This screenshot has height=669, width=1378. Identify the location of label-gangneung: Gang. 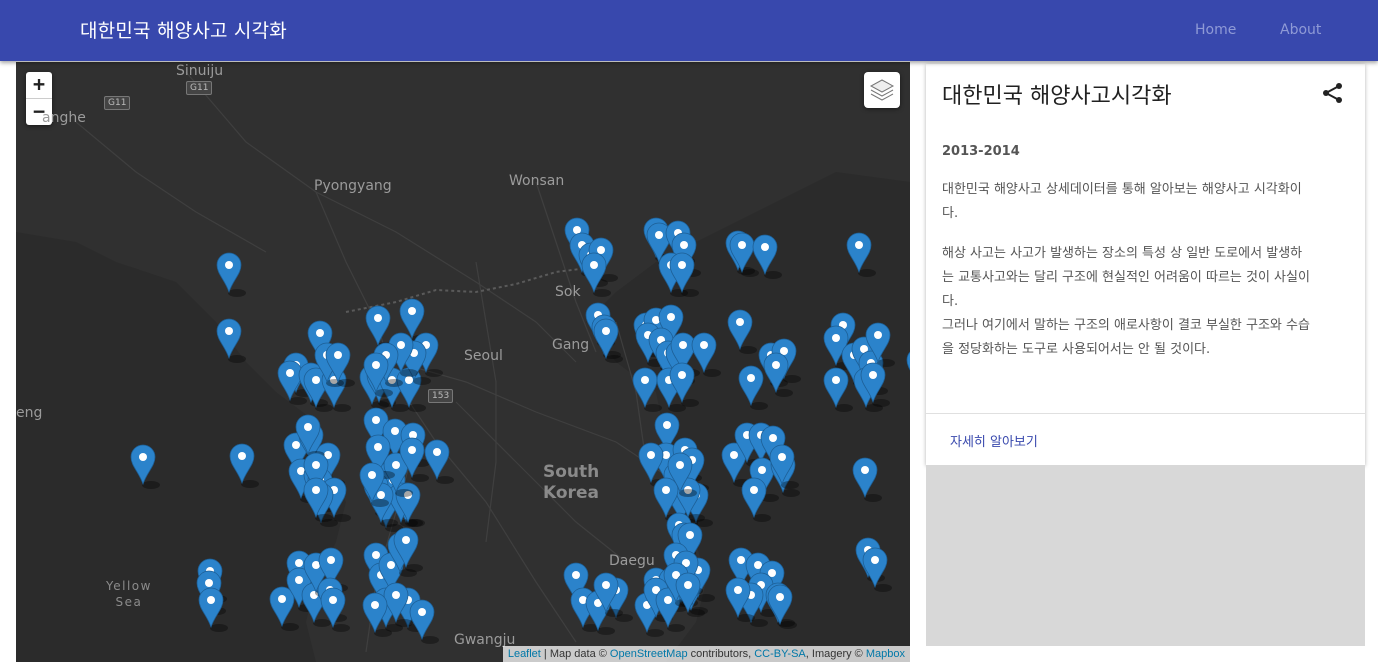
(571, 345).